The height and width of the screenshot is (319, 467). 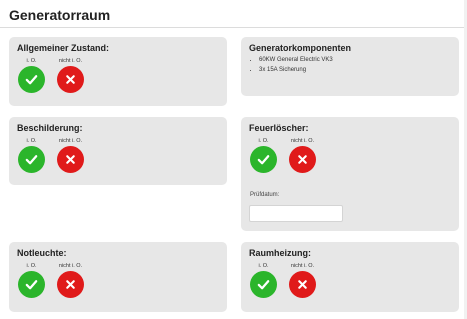 What do you see at coordinates (296, 70) in the screenshot?
I see `list-item: 3x 15A Sicherung` at bounding box center [296, 70].